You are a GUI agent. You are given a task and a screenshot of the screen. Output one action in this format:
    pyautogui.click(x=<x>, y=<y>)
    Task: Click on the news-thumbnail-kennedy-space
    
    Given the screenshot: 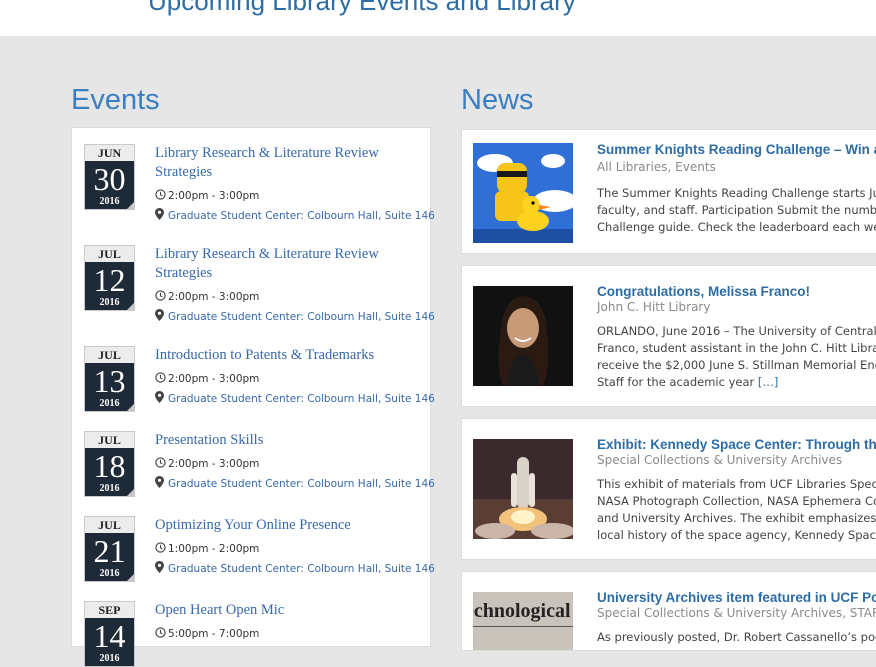 What is the action you would take?
    pyautogui.click(x=523, y=489)
    